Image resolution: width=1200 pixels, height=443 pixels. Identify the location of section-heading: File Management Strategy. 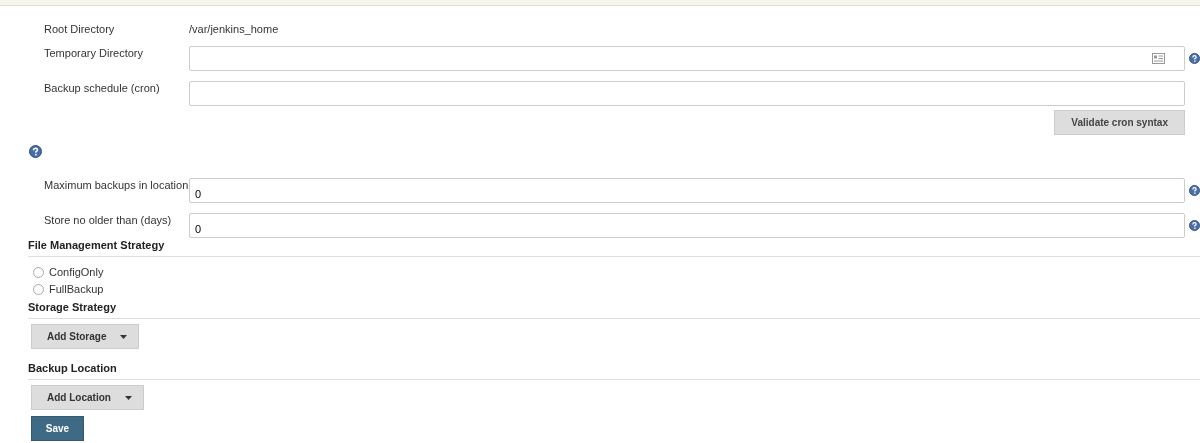
(614, 247).